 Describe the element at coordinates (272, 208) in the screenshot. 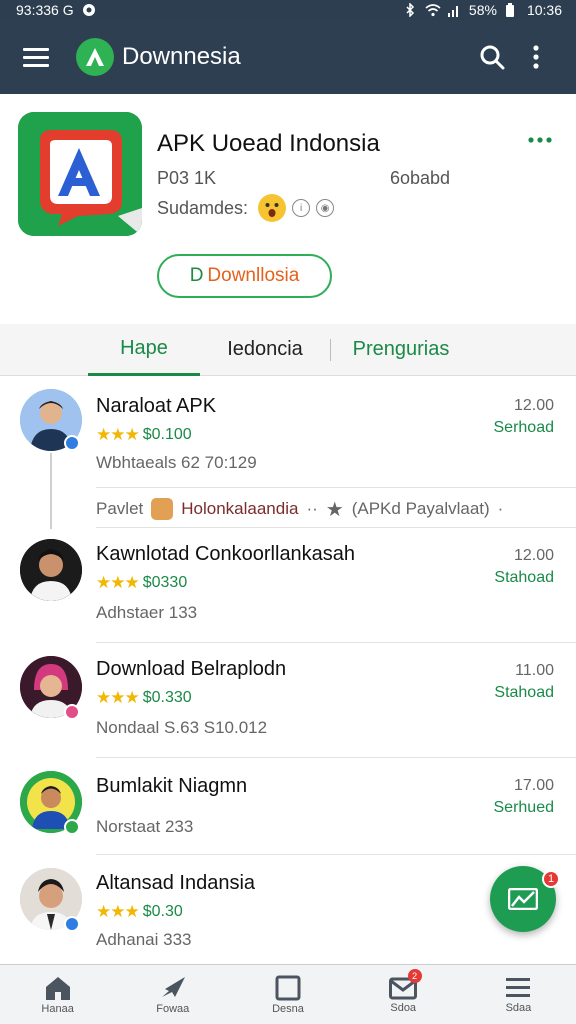

I see `surprised-emoji-icon` at that location.